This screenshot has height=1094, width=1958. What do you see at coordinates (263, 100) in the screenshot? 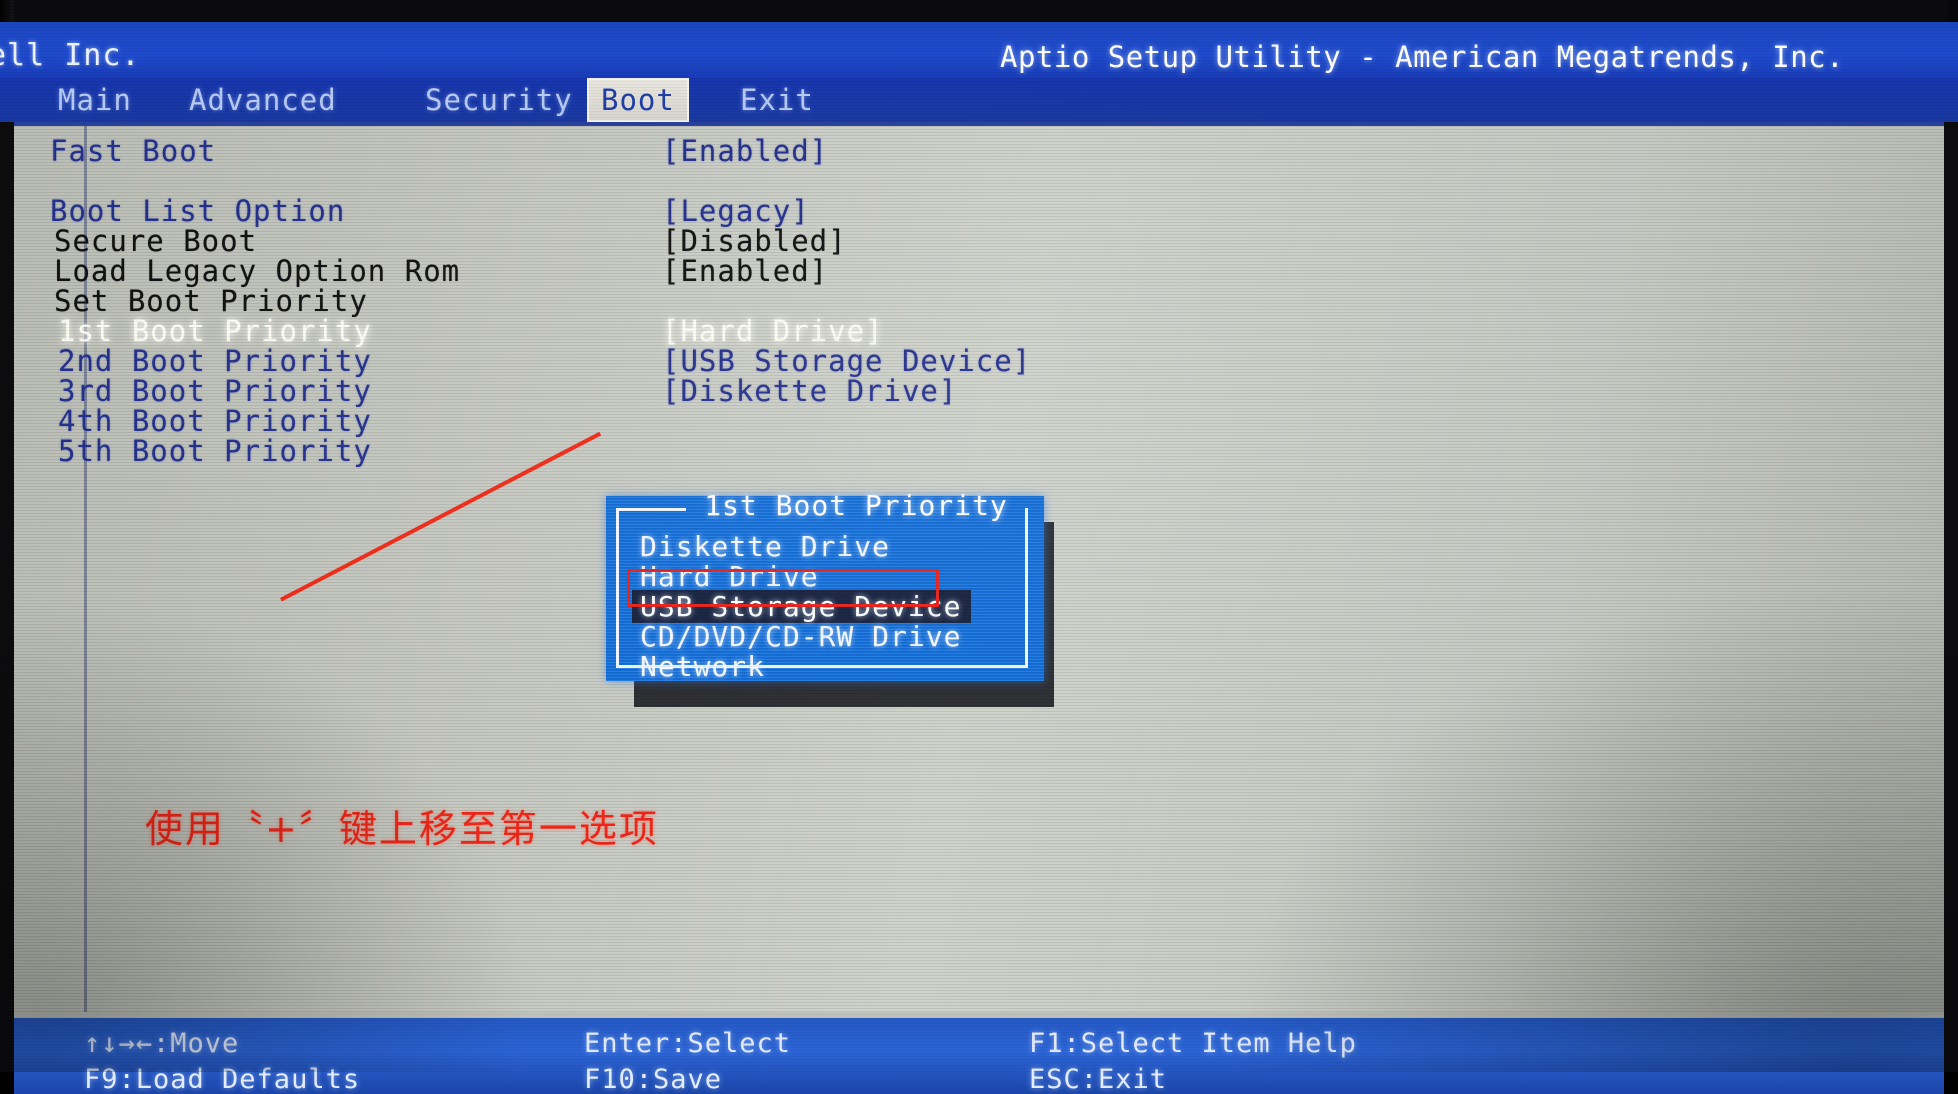
I see `tab-advanced: Advanced` at bounding box center [263, 100].